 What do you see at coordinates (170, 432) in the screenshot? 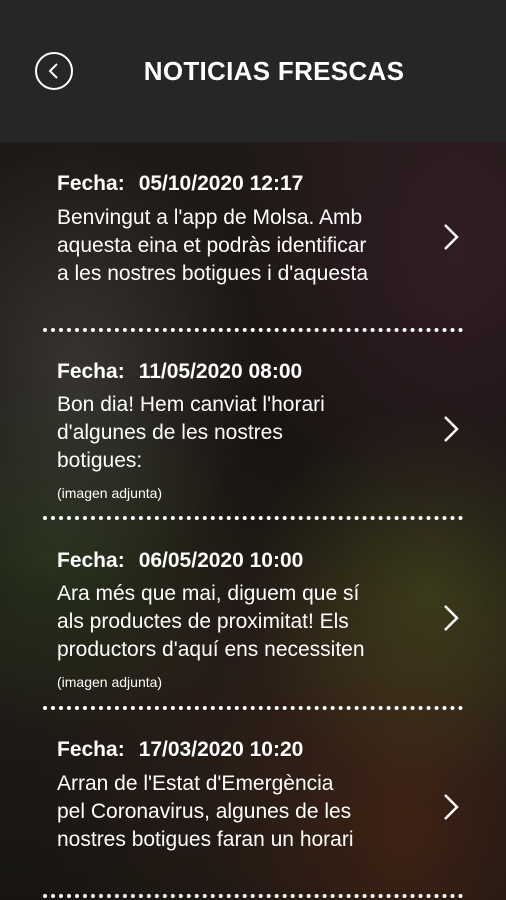
I see `description-line: d'algunes de les nostres` at bounding box center [170, 432].